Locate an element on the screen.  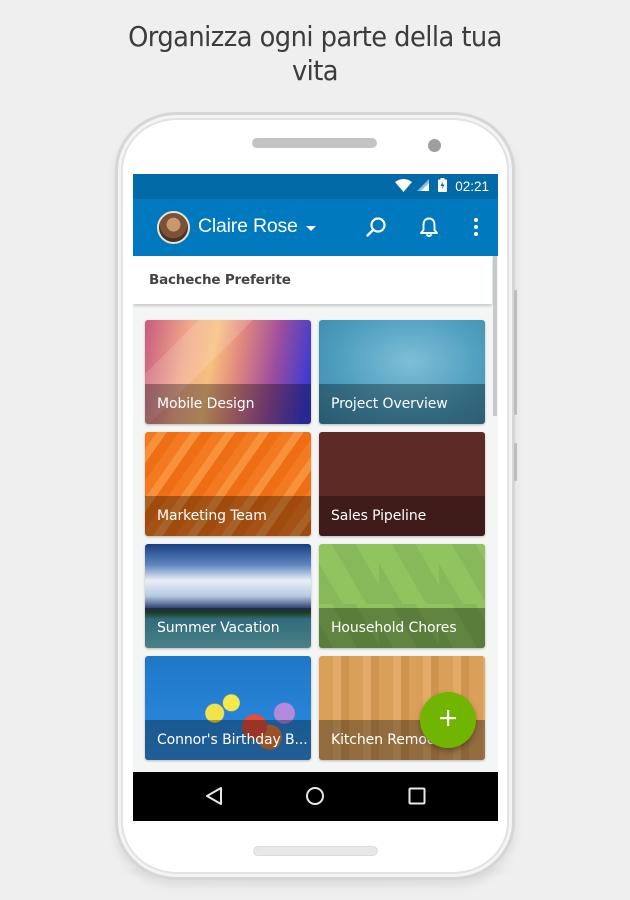
promo-headline-line-2: vita is located at coordinates (315, 70).